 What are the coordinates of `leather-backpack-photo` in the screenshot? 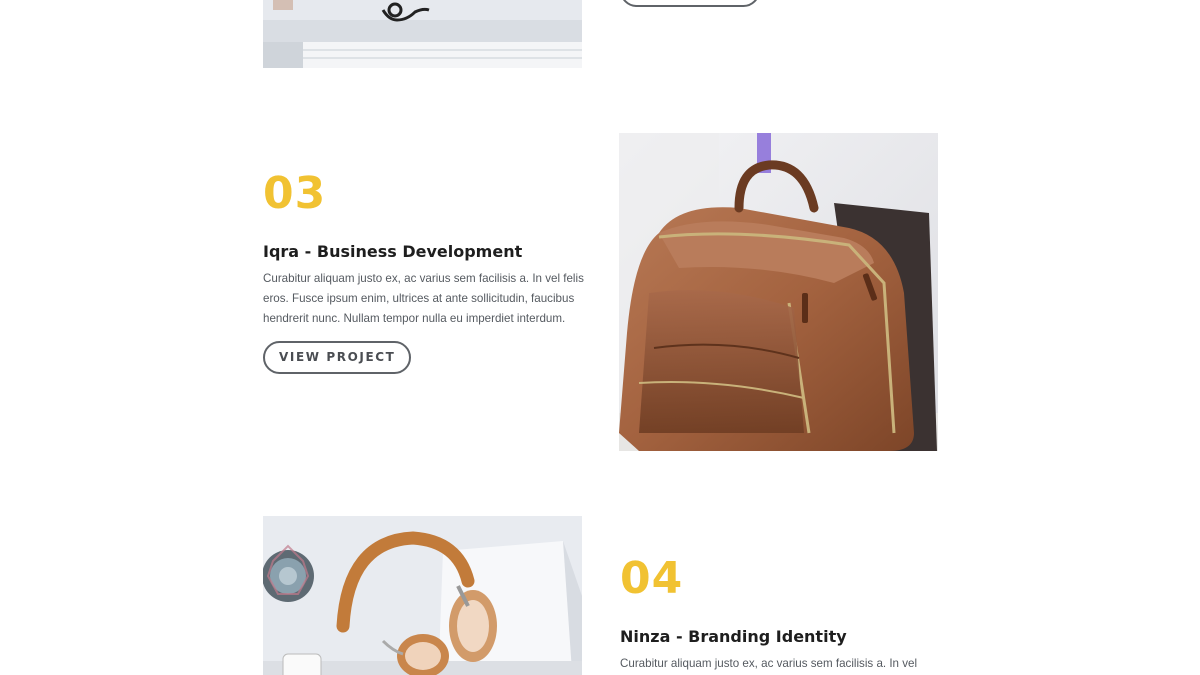 It's located at (778, 292).